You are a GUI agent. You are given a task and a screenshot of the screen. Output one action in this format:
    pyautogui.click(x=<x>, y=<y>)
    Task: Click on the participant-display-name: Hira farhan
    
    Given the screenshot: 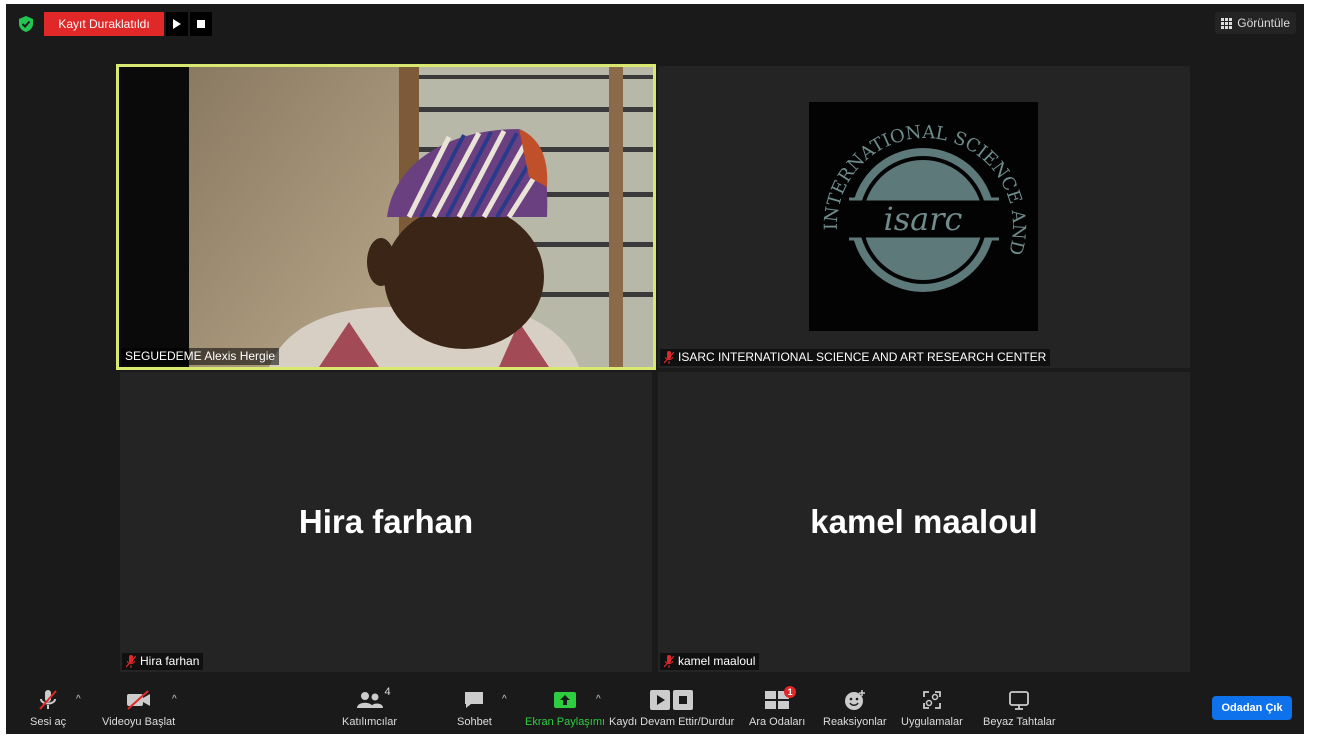 What is the action you would take?
    pyautogui.click(x=386, y=521)
    